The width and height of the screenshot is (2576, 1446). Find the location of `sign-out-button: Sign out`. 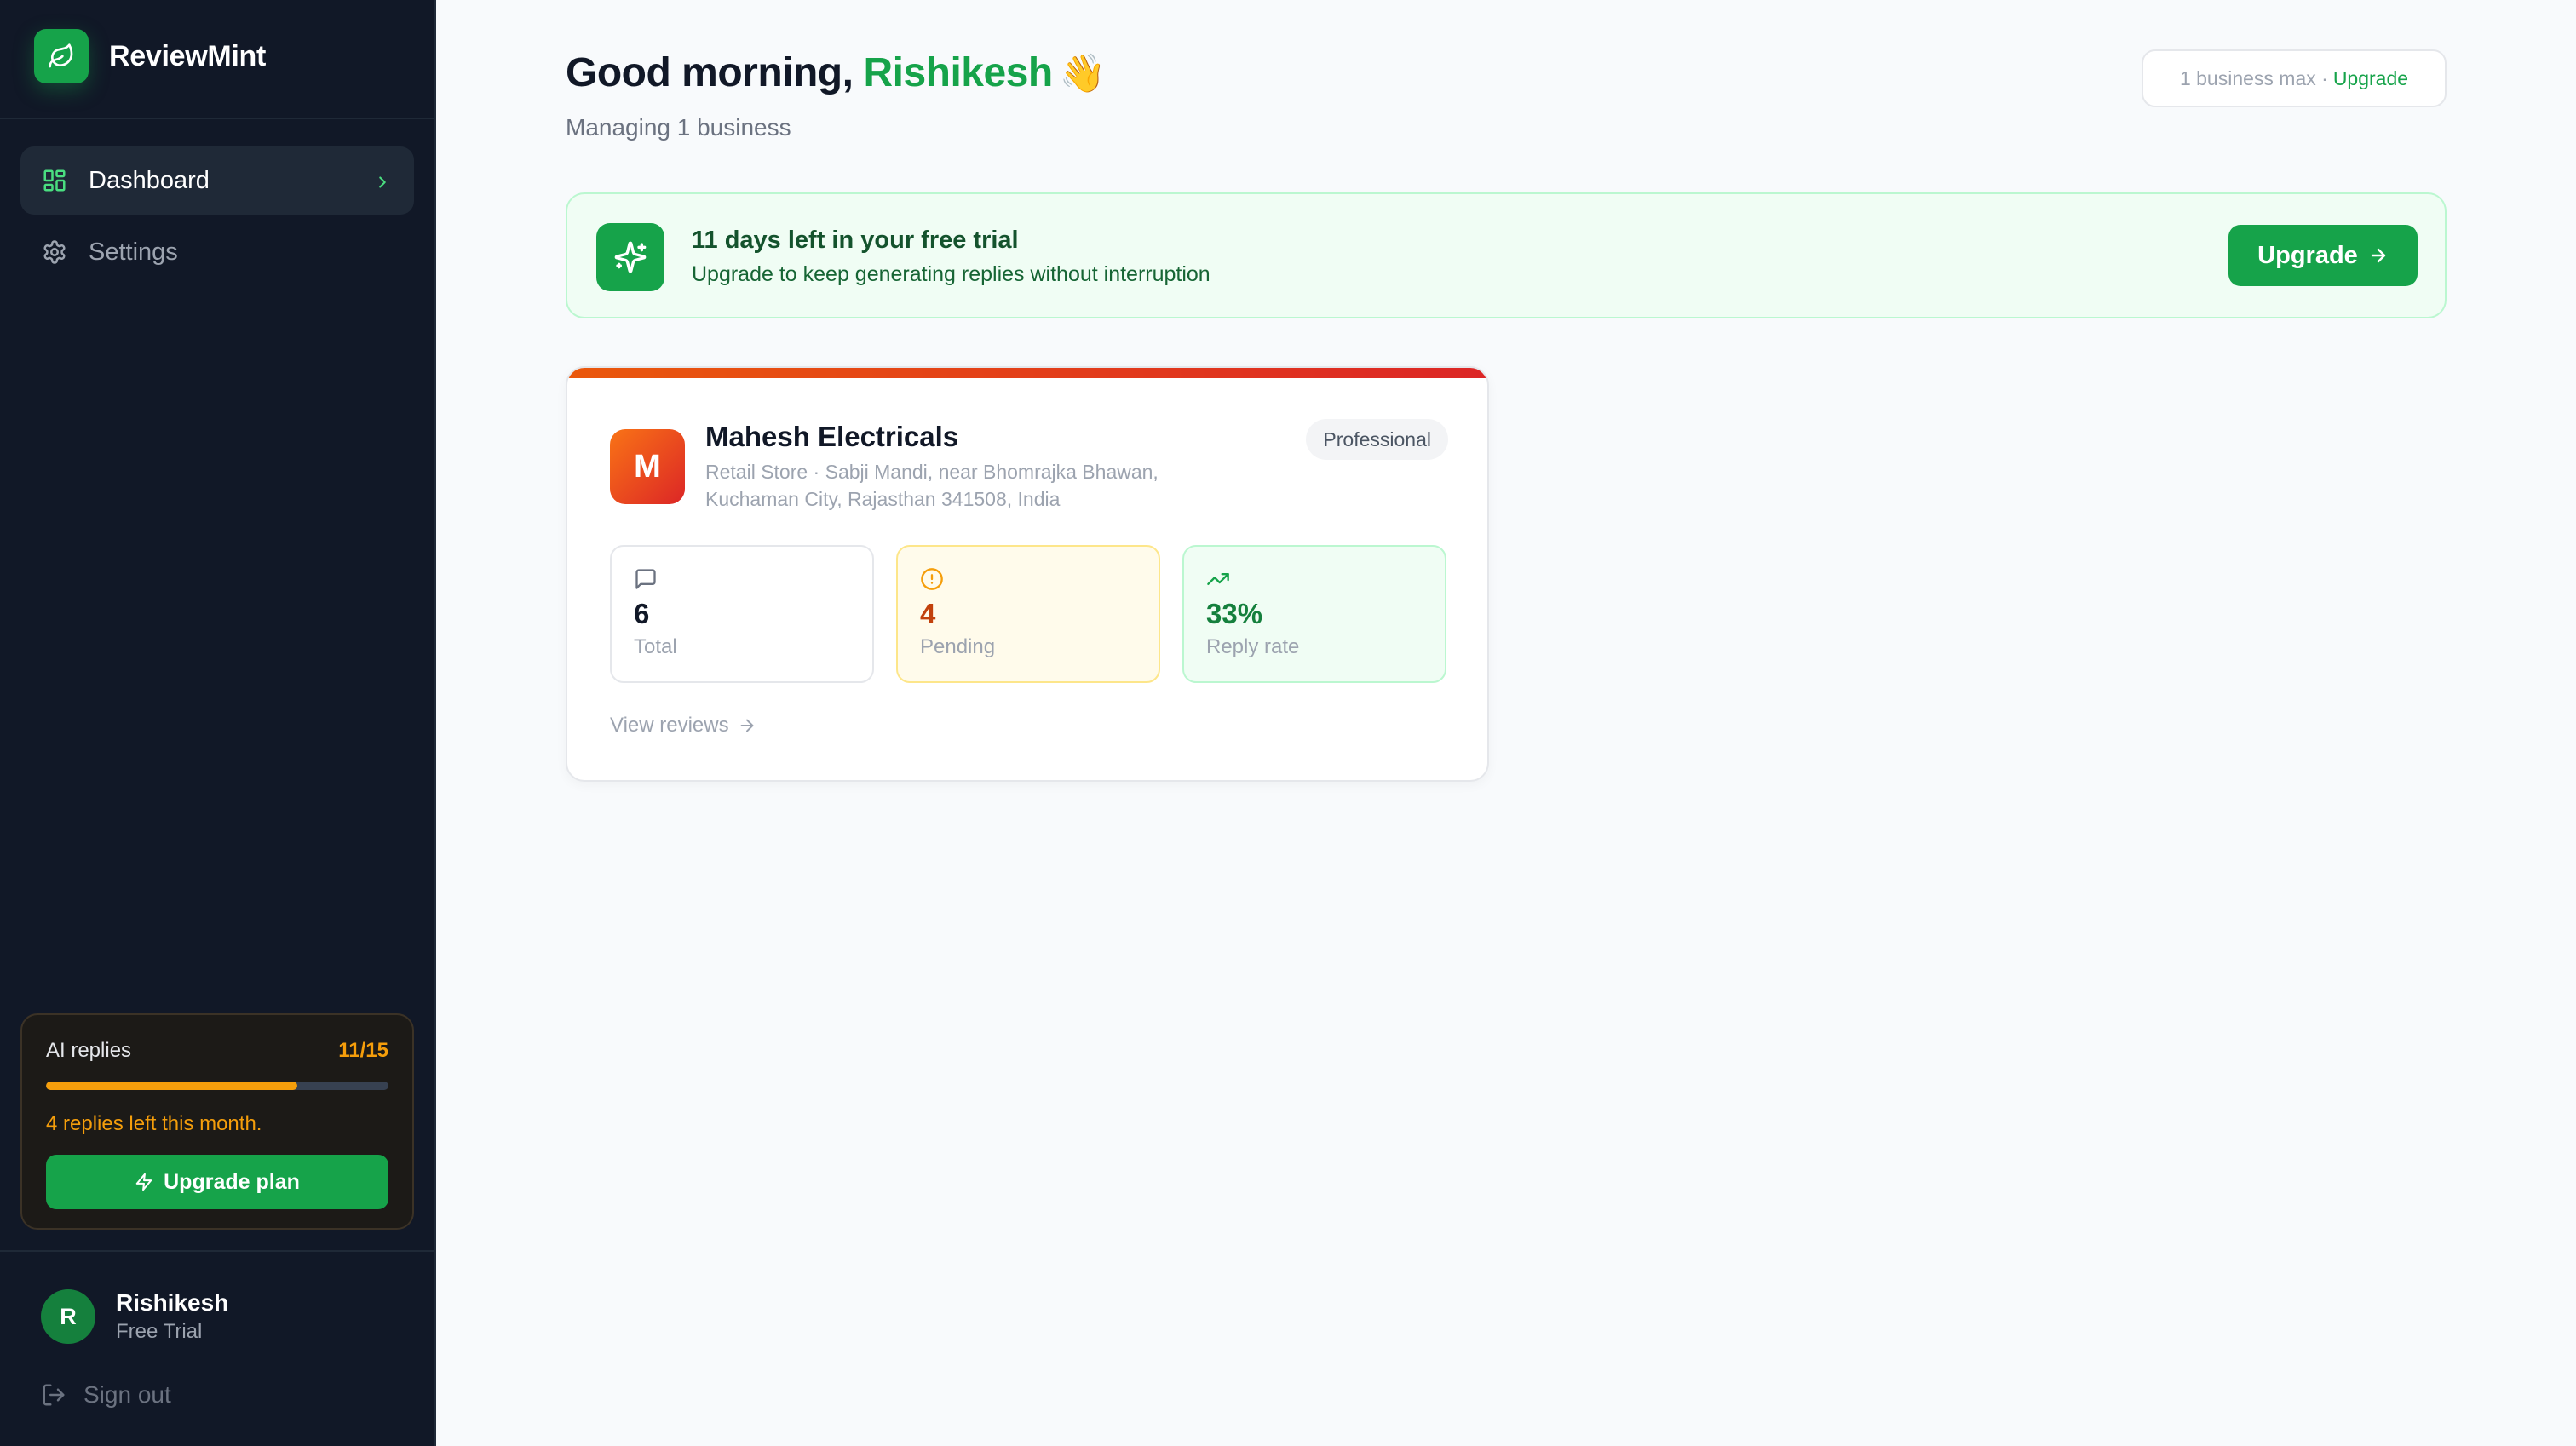

sign-out-button: Sign out is located at coordinates (106, 1395).